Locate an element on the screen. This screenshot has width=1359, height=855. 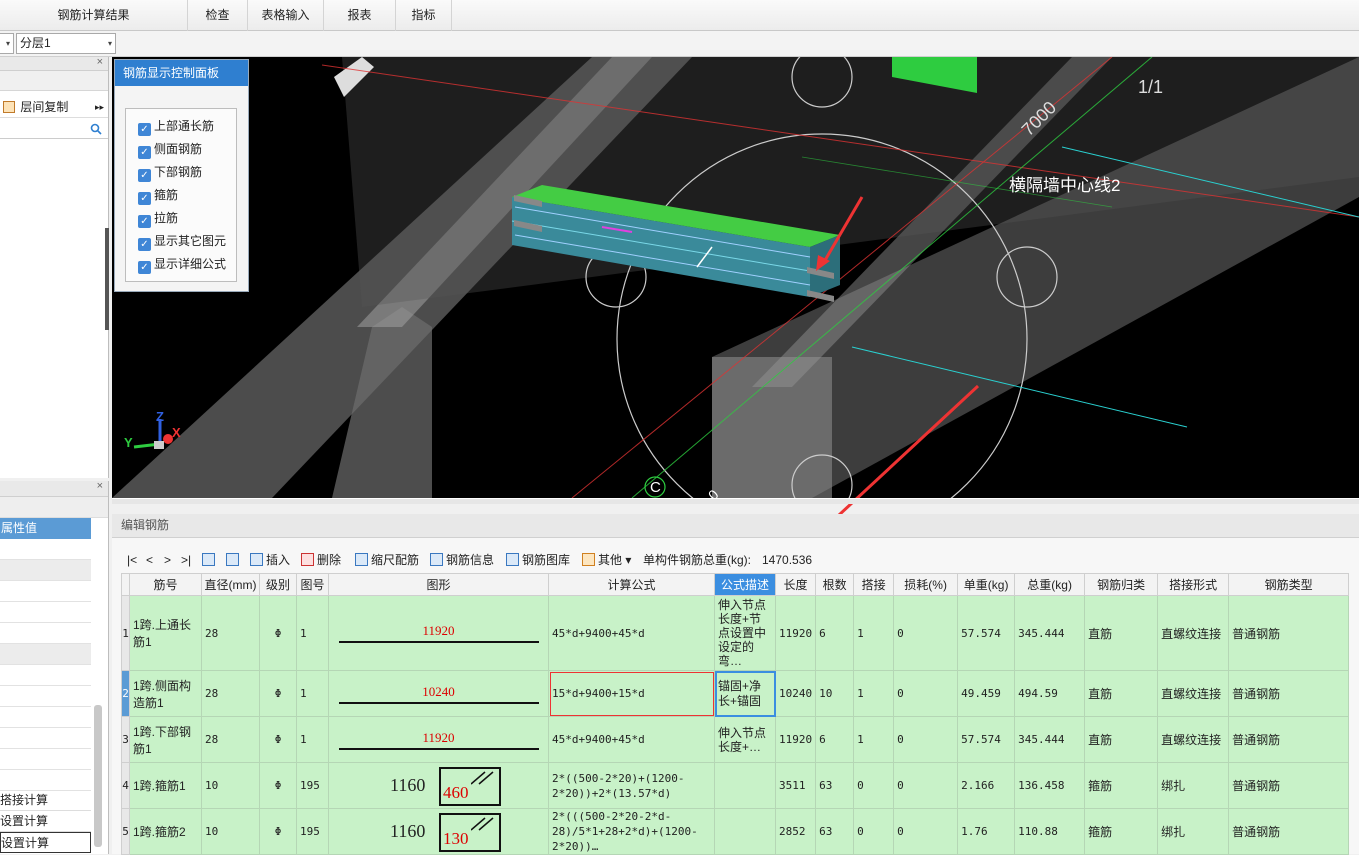
col-header: 直径(mm) is located at coordinates (230, 584).